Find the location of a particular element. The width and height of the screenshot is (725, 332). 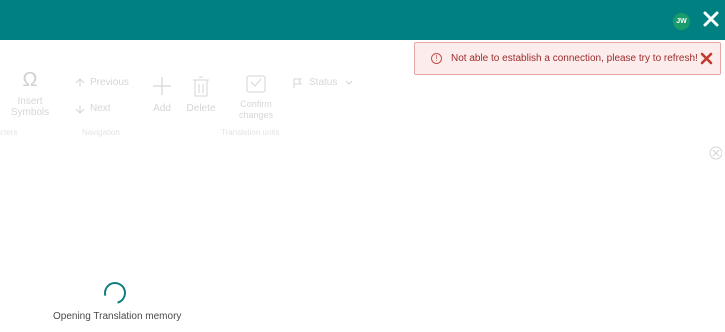

status-label: Status is located at coordinates (323, 82).